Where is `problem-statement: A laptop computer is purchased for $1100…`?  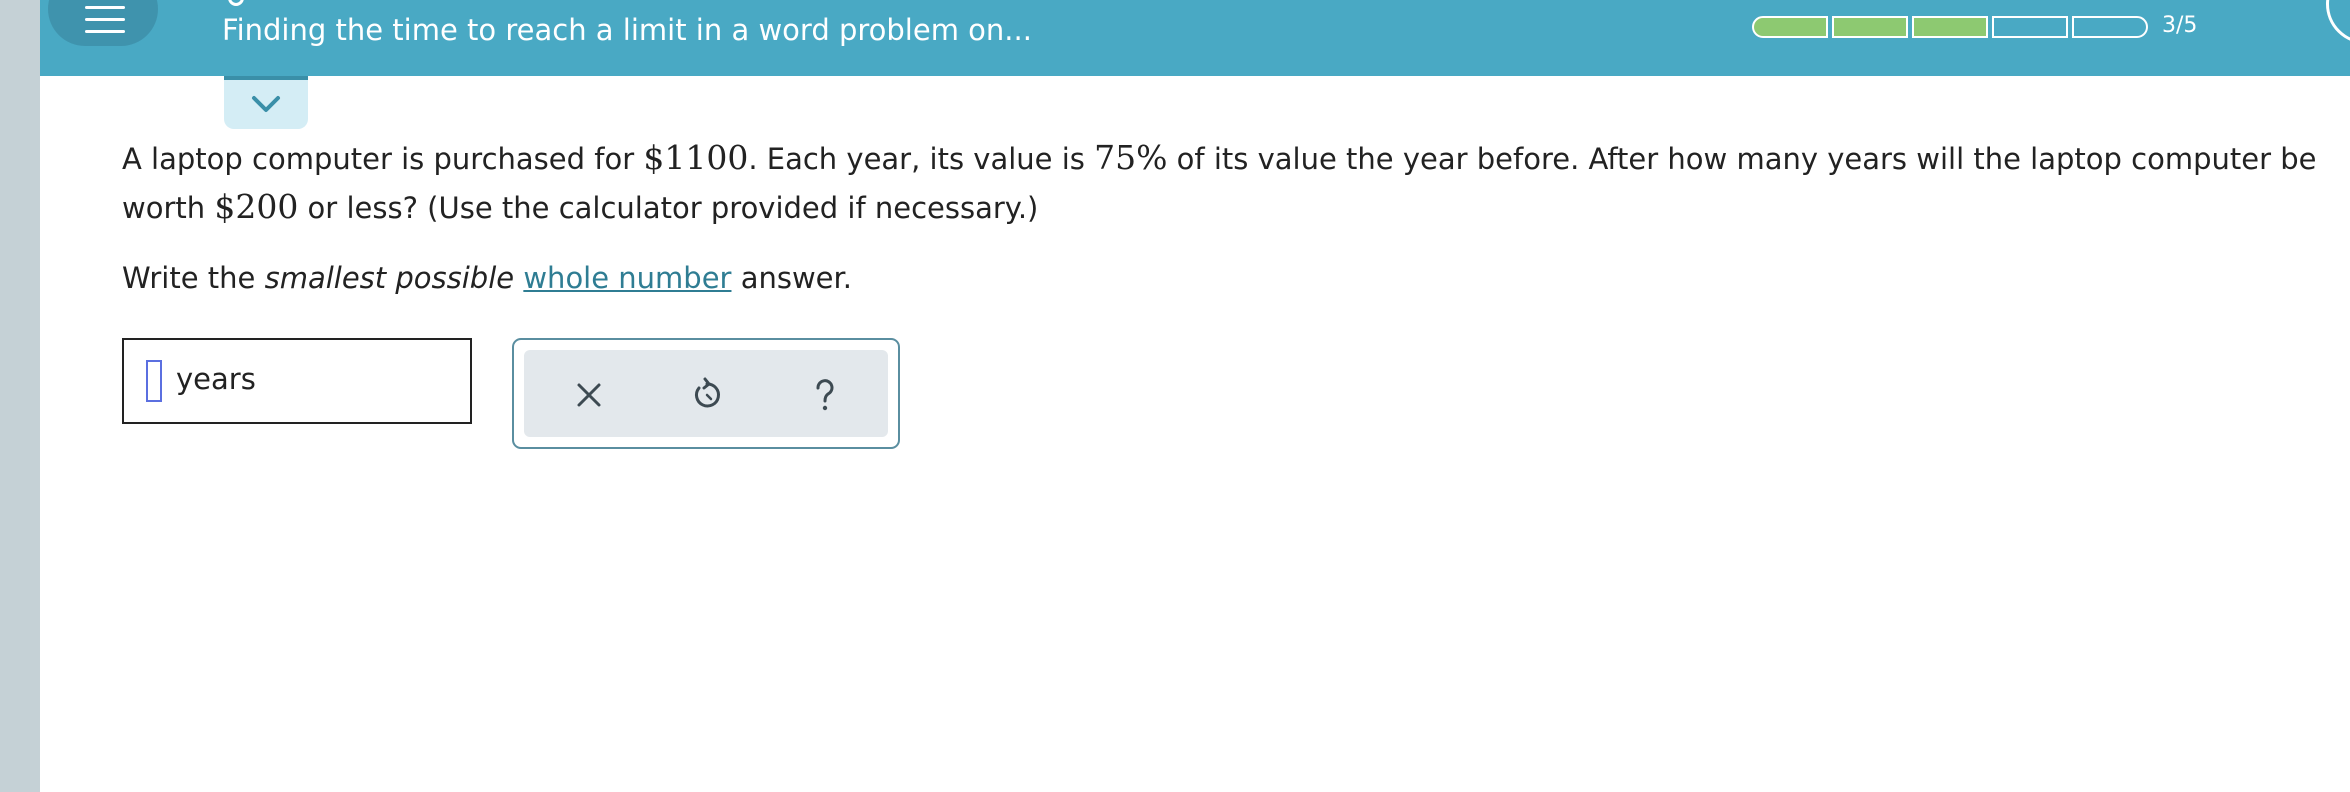 problem-statement: A laptop computer is purchased for $1100… is located at coordinates (1232, 183).